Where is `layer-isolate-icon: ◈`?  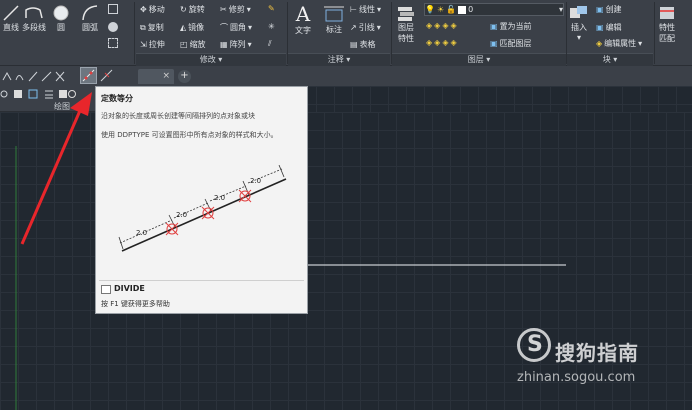
layer-isolate-icon: ◈ is located at coordinates (445, 25).